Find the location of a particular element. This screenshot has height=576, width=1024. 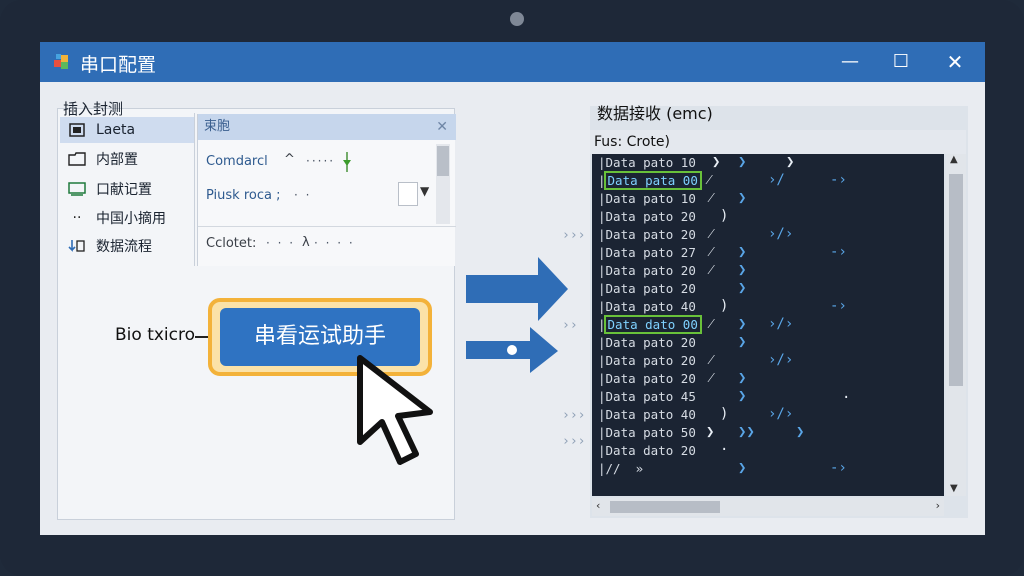

nav-item-dataflow: 数据流程 is located at coordinates (127, 246).